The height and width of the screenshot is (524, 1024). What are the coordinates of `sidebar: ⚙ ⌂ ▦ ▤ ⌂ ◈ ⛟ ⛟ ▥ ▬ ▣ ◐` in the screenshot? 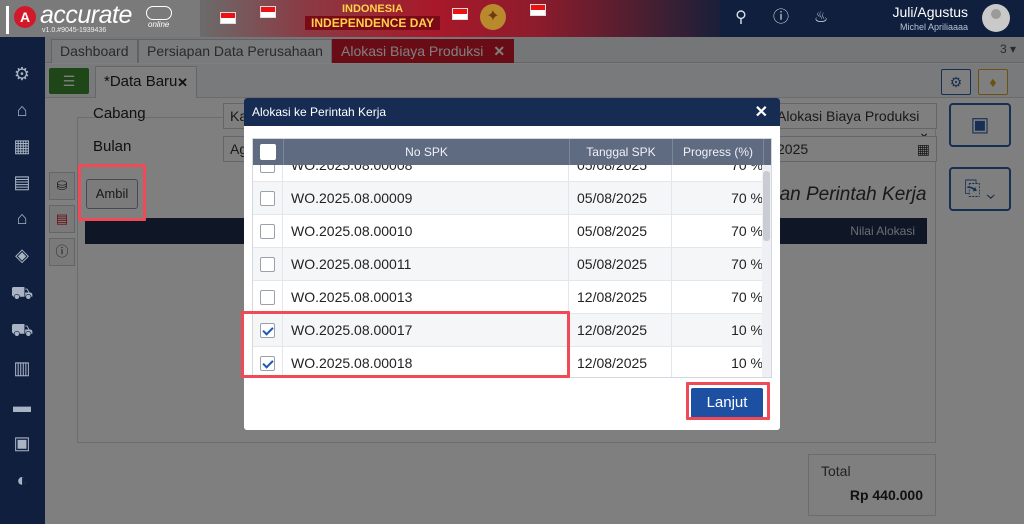 It's located at (22, 280).